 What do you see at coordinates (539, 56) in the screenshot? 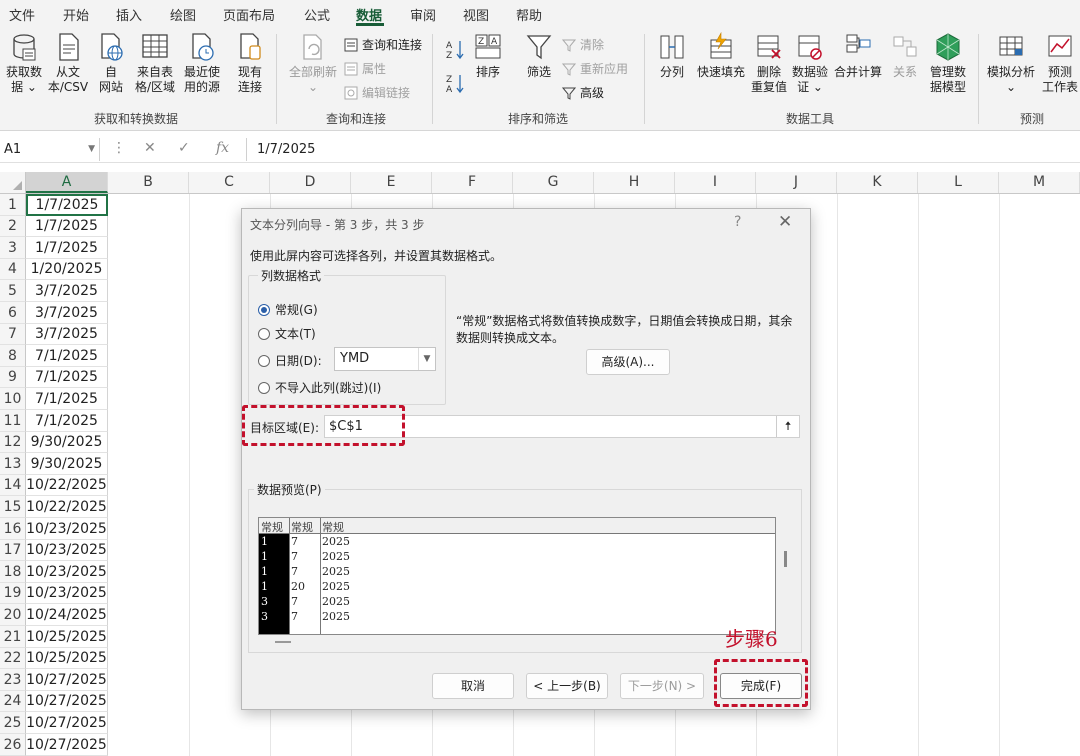
I see `filter-button: 筛选` at bounding box center [539, 56].